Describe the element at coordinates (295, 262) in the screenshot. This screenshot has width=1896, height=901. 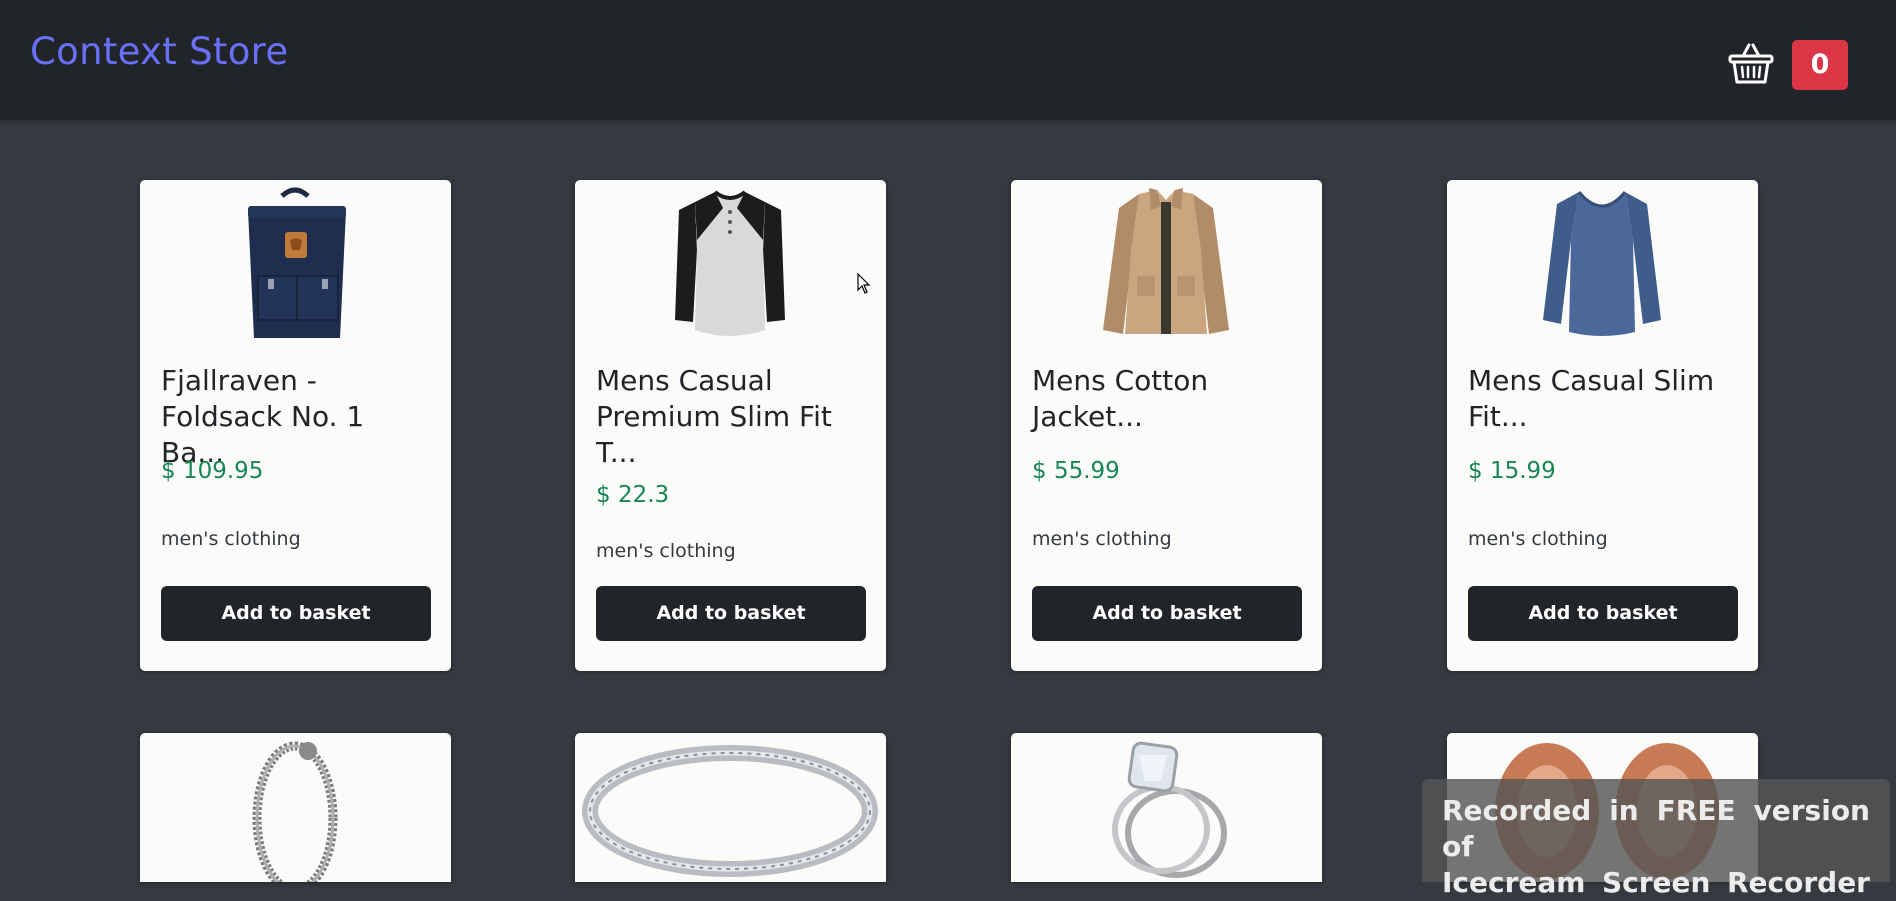
I see `backpack-image` at that location.